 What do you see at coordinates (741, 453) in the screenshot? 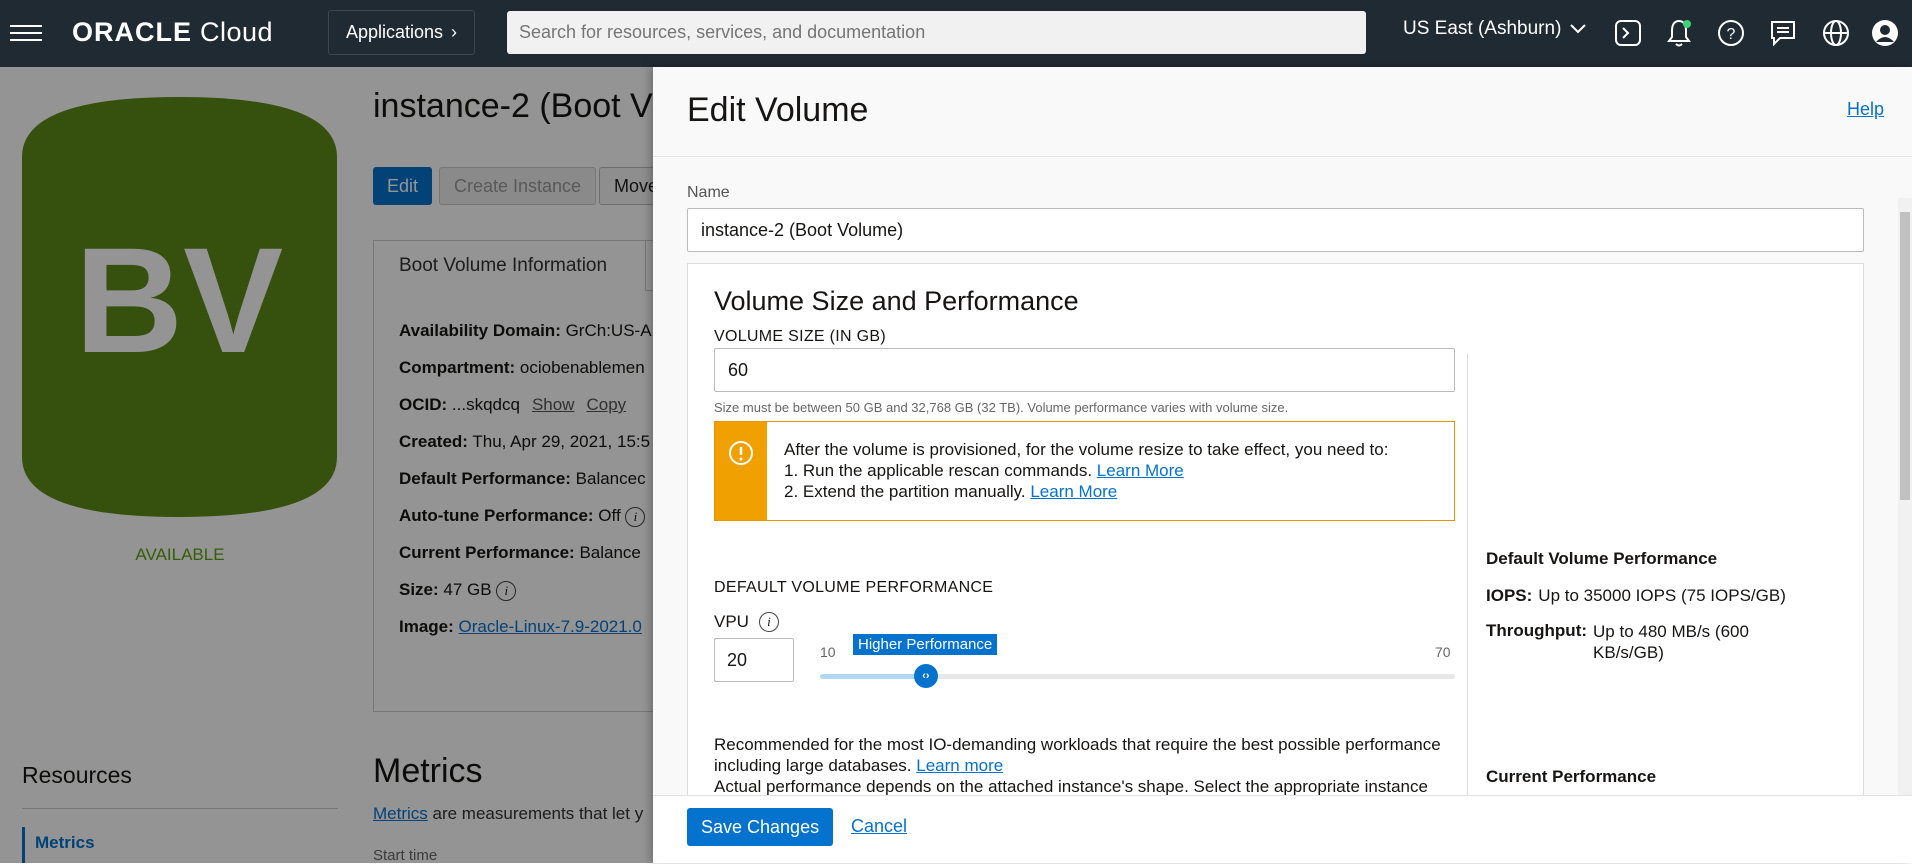
I see `warning-icon` at bounding box center [741, 453].